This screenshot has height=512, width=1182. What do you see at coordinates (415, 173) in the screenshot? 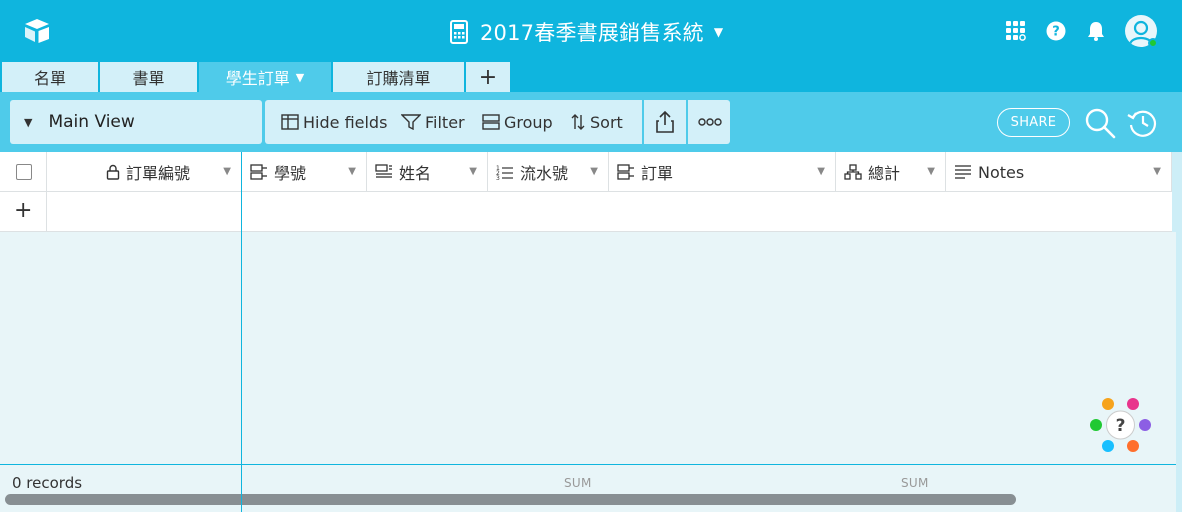
I see `column-header-label: 姓名` at bounding box center [415, 173].